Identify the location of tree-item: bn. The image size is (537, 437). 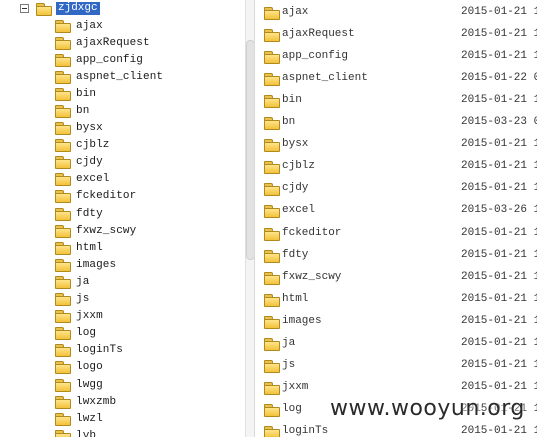
(109, 110).